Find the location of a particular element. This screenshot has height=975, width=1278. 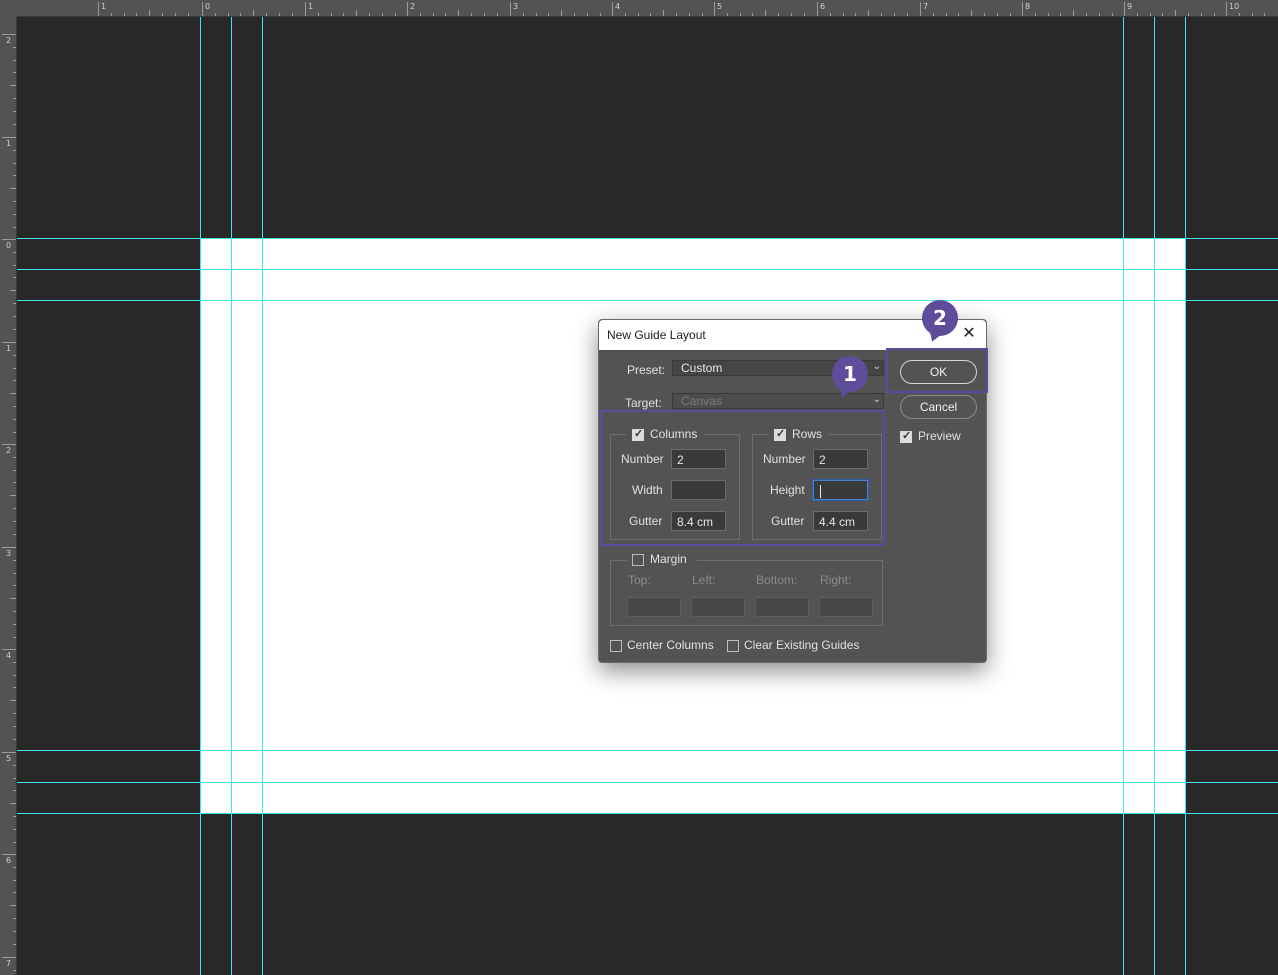

cancel-button: Cancel is located at coordinates (938, 407).